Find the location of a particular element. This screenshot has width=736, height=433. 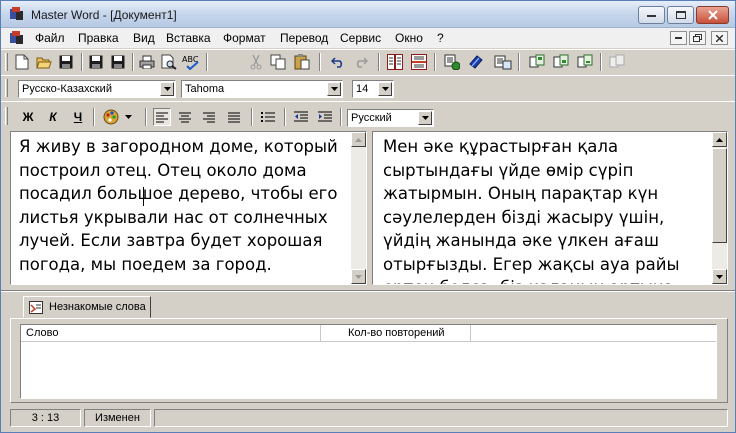

menu-translate: Перевод is located at coordinates (304, 38).